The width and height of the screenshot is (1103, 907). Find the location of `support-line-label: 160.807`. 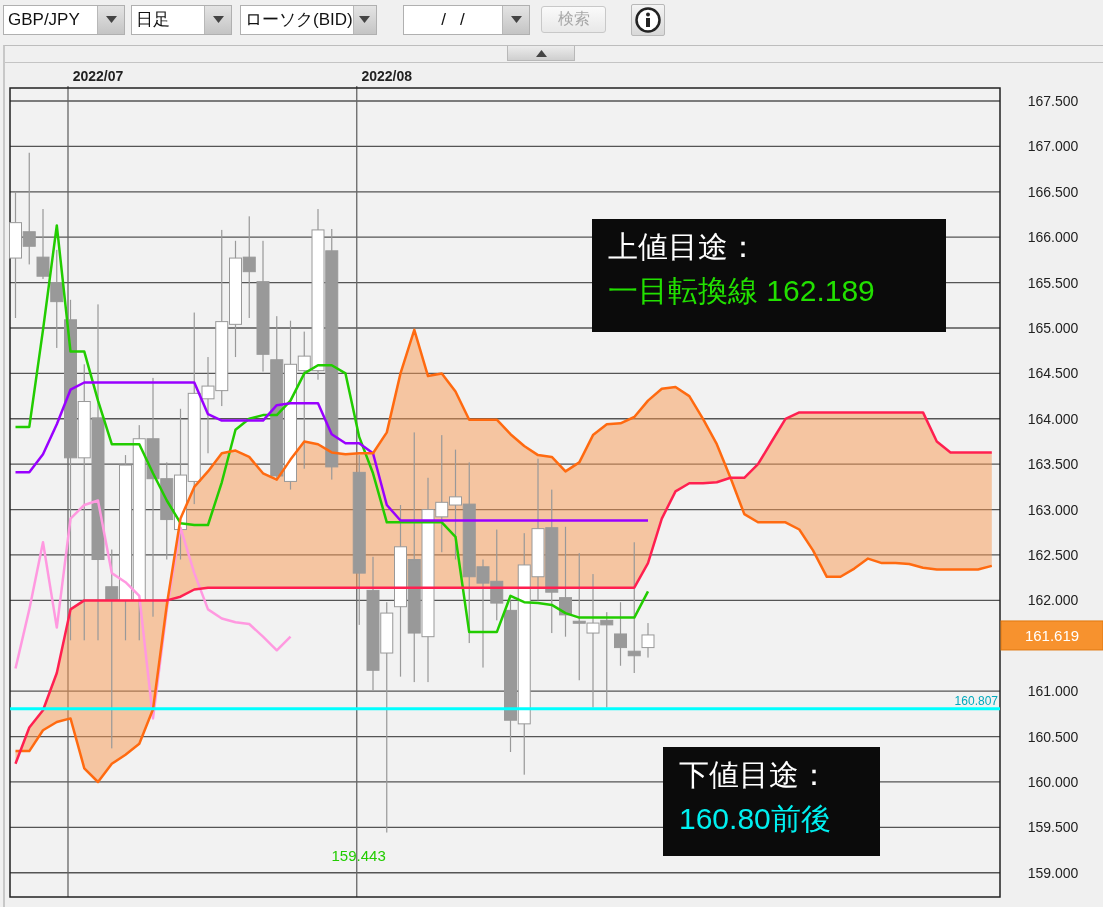

support-line-label: 160.807 is located at coordinates (976, 700).